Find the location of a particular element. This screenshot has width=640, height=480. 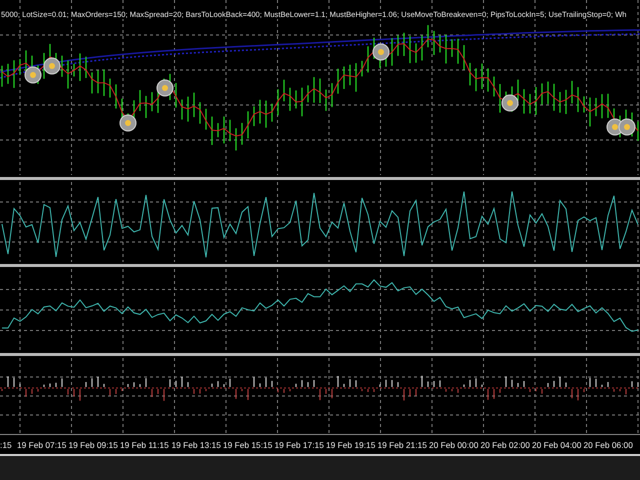

time-label: :15 is located at coordinates (6, 445).